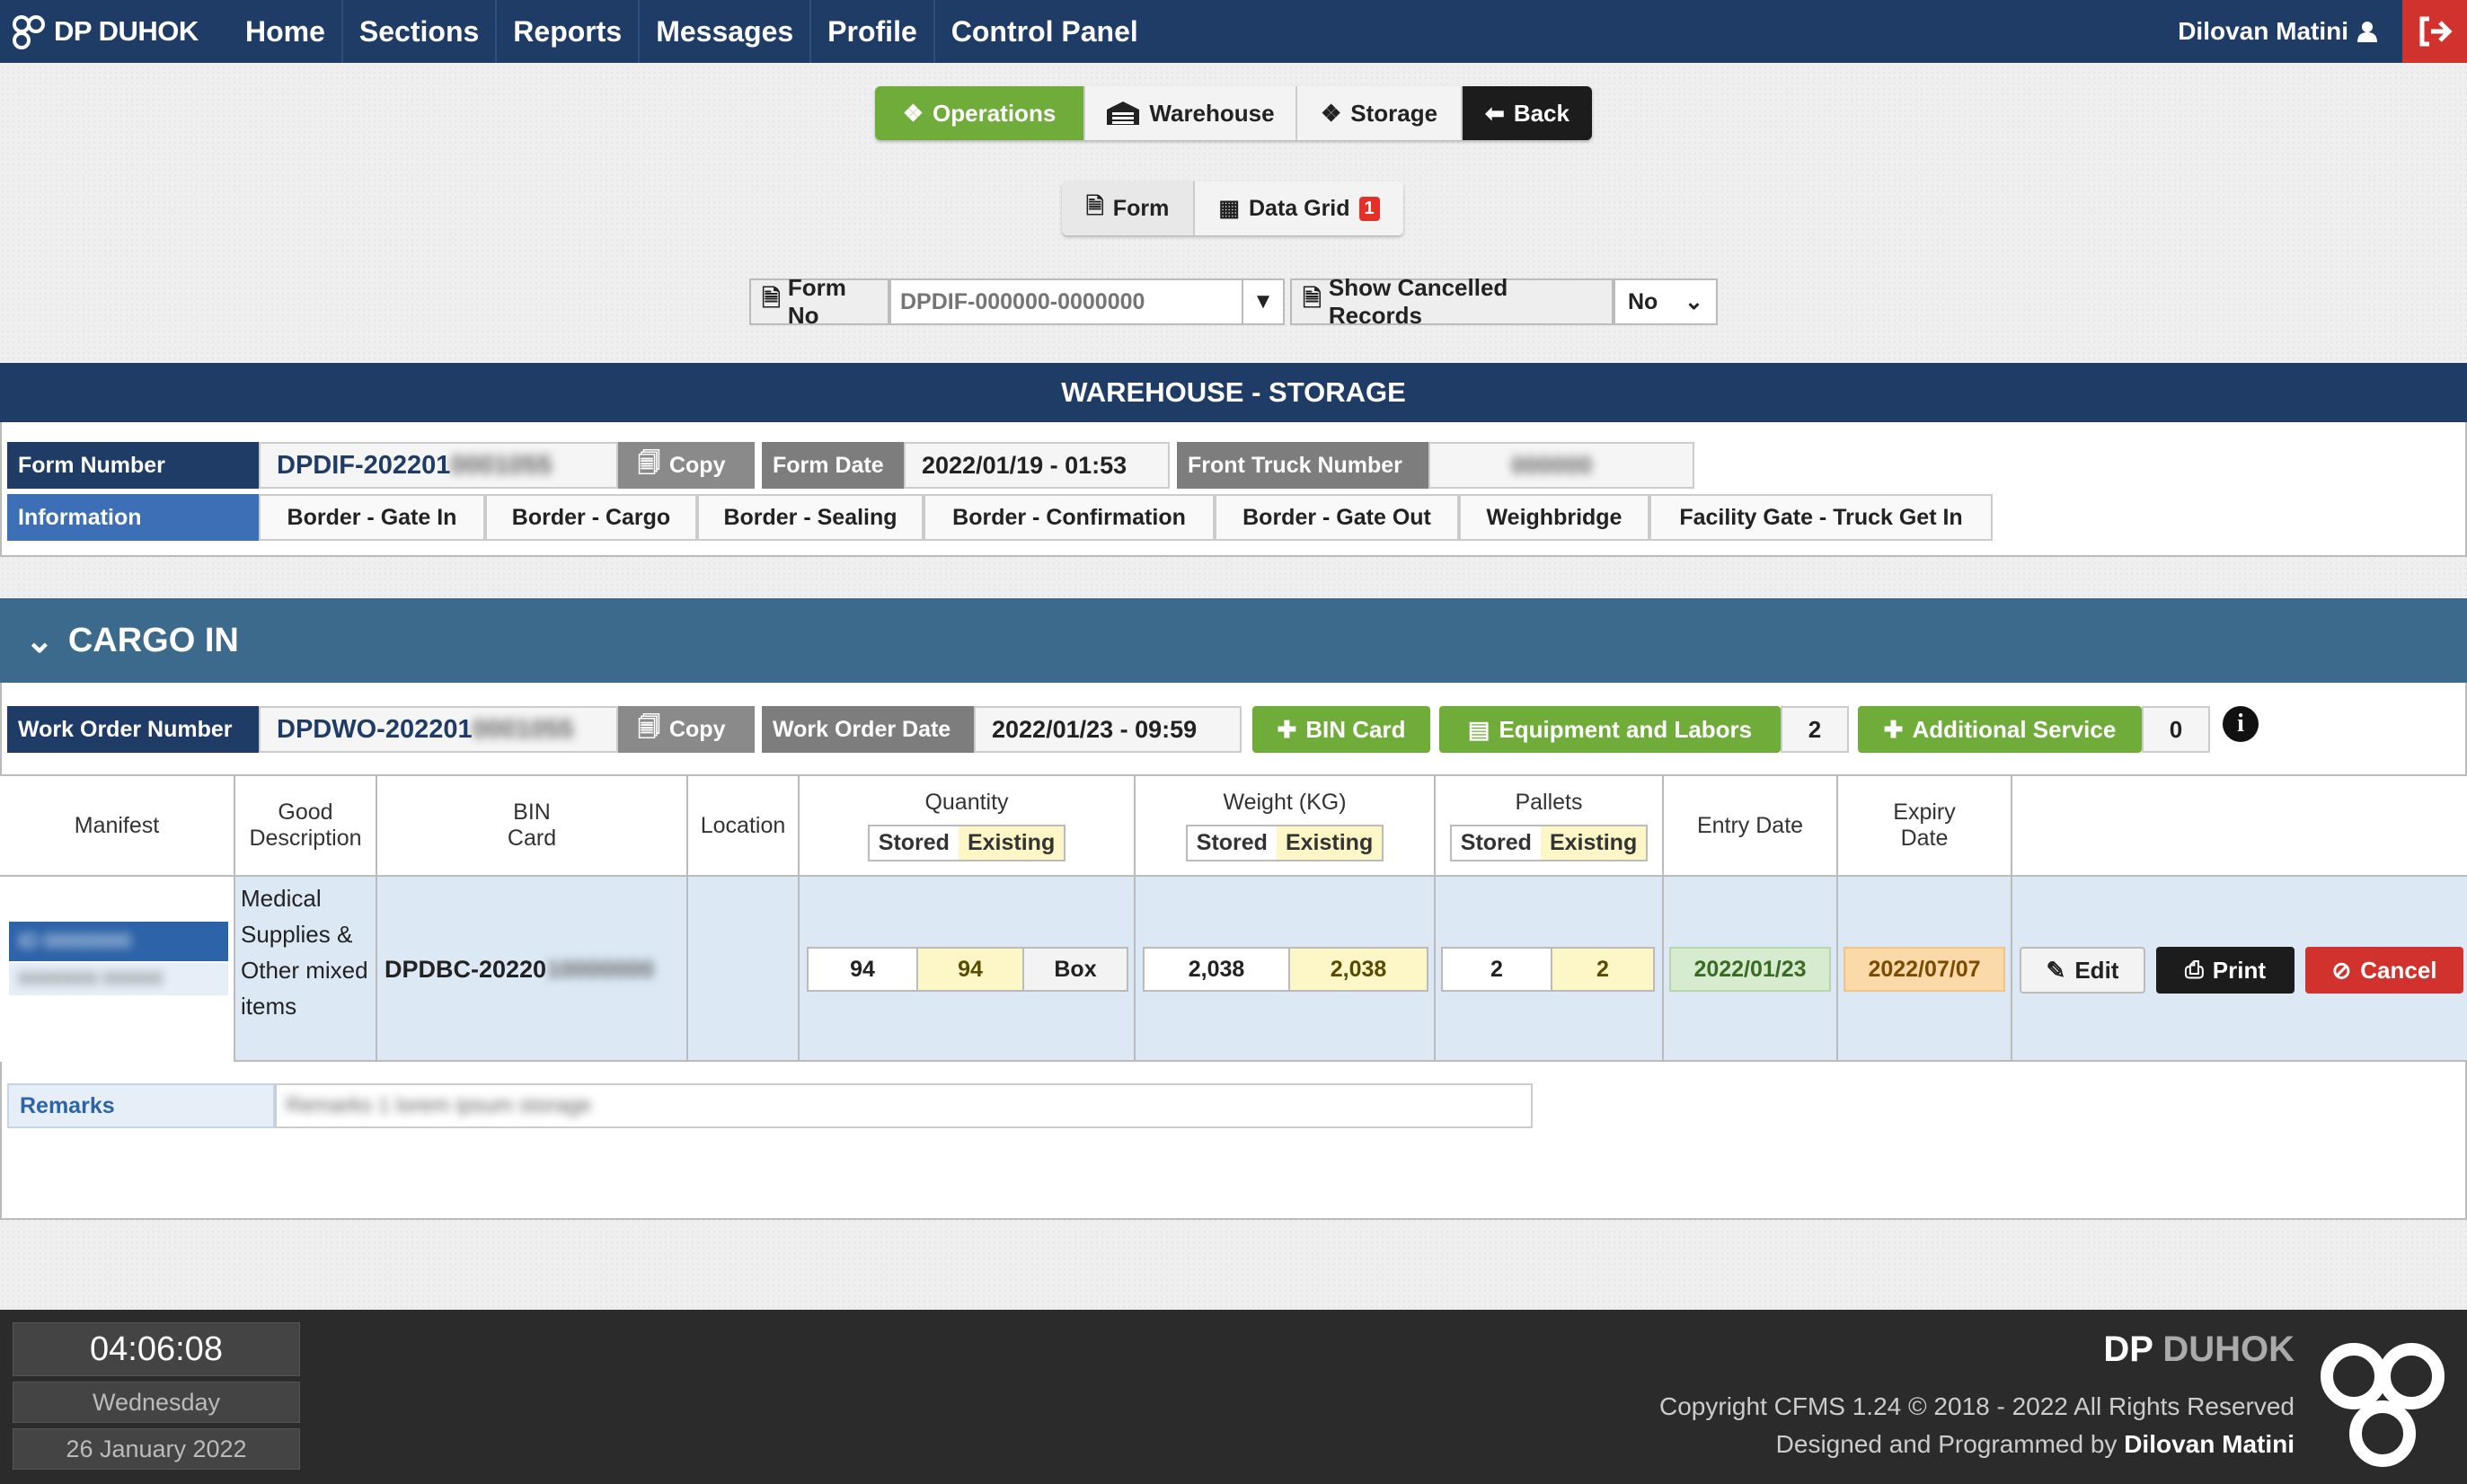  I want to click on pallets-existing: 2, so click(1603, 970).